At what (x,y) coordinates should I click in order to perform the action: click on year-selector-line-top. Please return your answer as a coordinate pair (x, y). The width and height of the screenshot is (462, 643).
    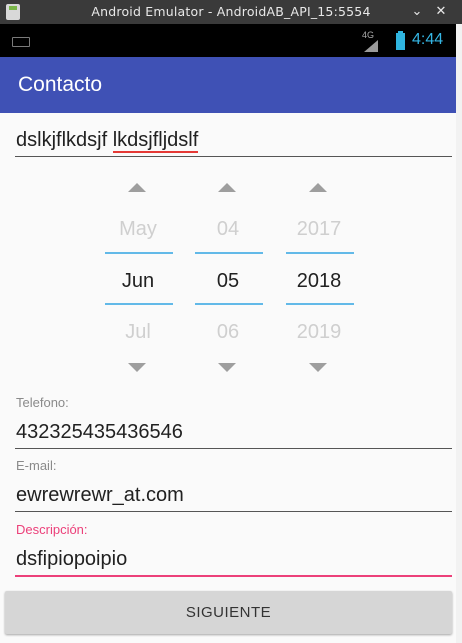
    Looking at the image, I should click on (320, 253).